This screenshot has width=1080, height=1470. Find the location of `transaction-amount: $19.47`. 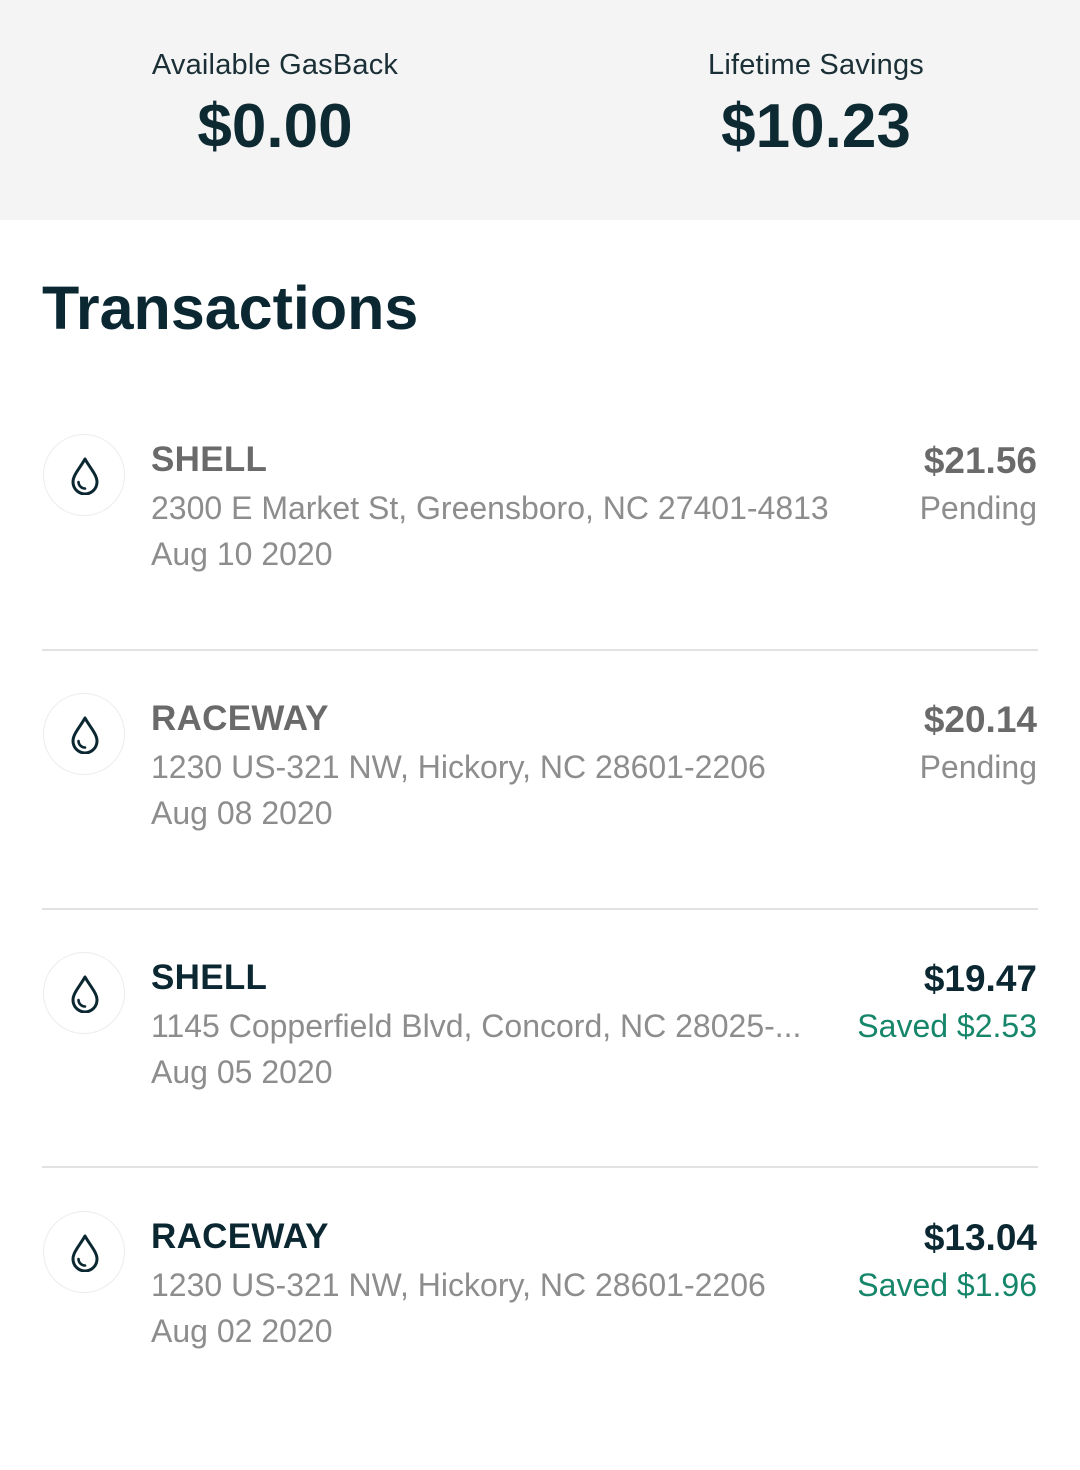

transaction-amount: $19.47 is located at coordinates (980, 978).